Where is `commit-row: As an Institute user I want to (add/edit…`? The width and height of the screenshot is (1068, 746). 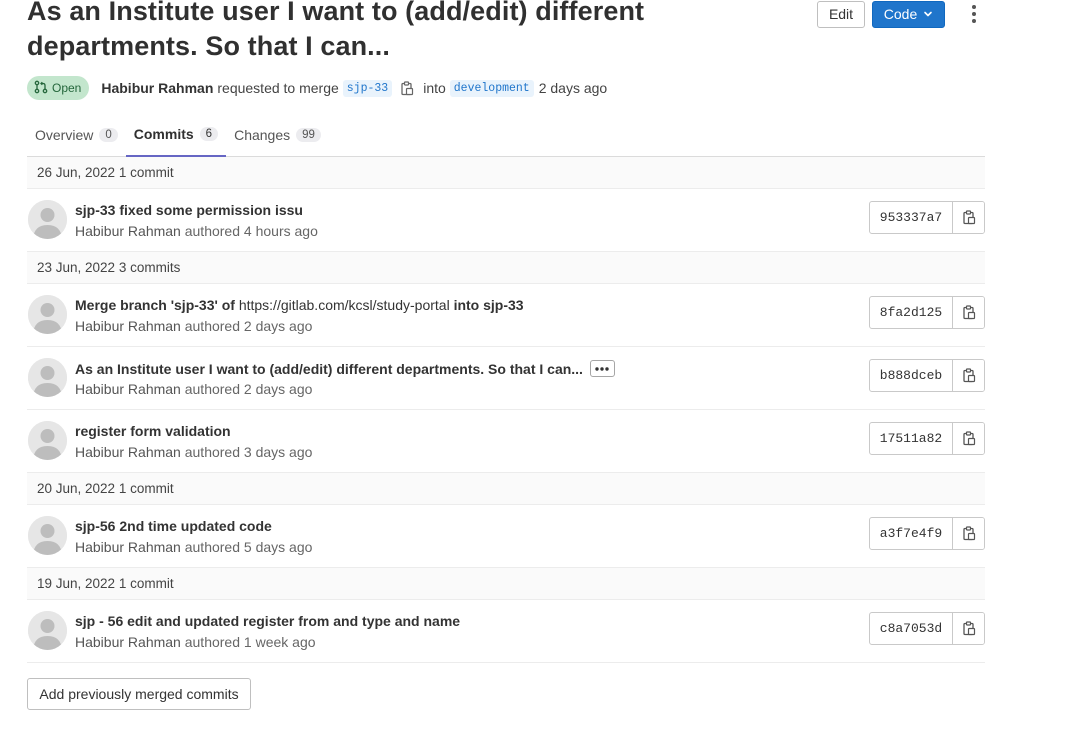
commit-row: As an Institute user I want to (add/edit… is located at coordinates (506, 378).